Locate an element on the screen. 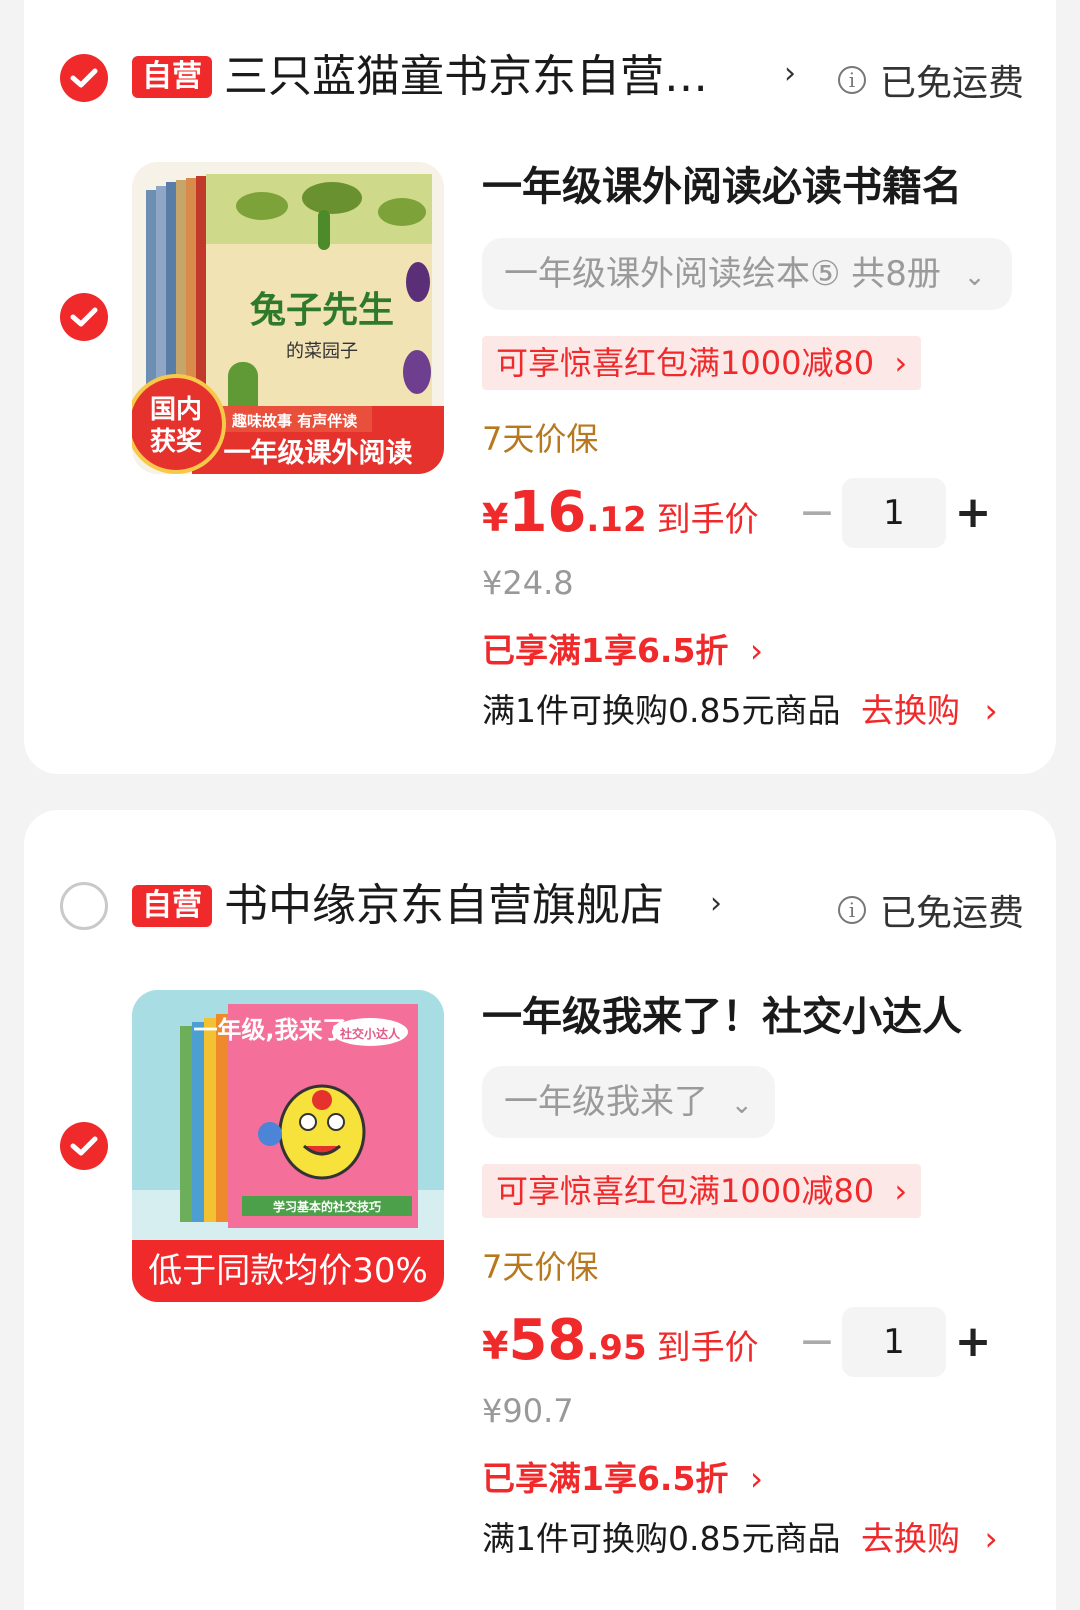  final-price: ¥16.12 到手价 is located at coordinates (620, 512).